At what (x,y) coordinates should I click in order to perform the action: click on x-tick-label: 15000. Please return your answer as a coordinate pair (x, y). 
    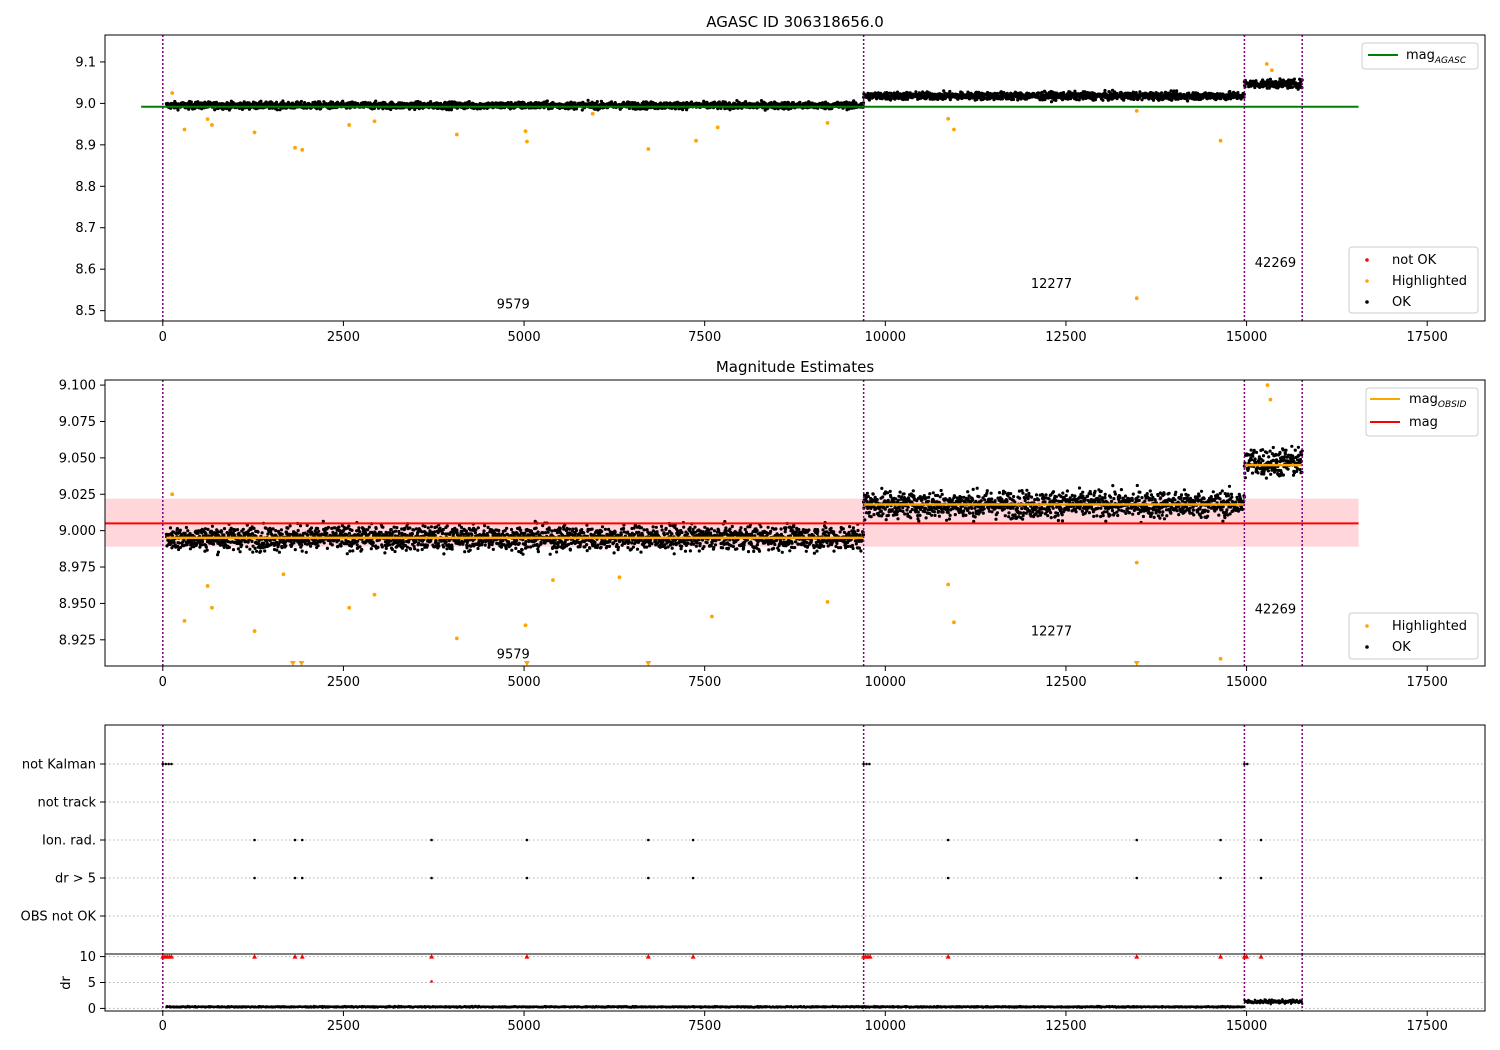
    Looking at the image, I should click on (1246, 337).